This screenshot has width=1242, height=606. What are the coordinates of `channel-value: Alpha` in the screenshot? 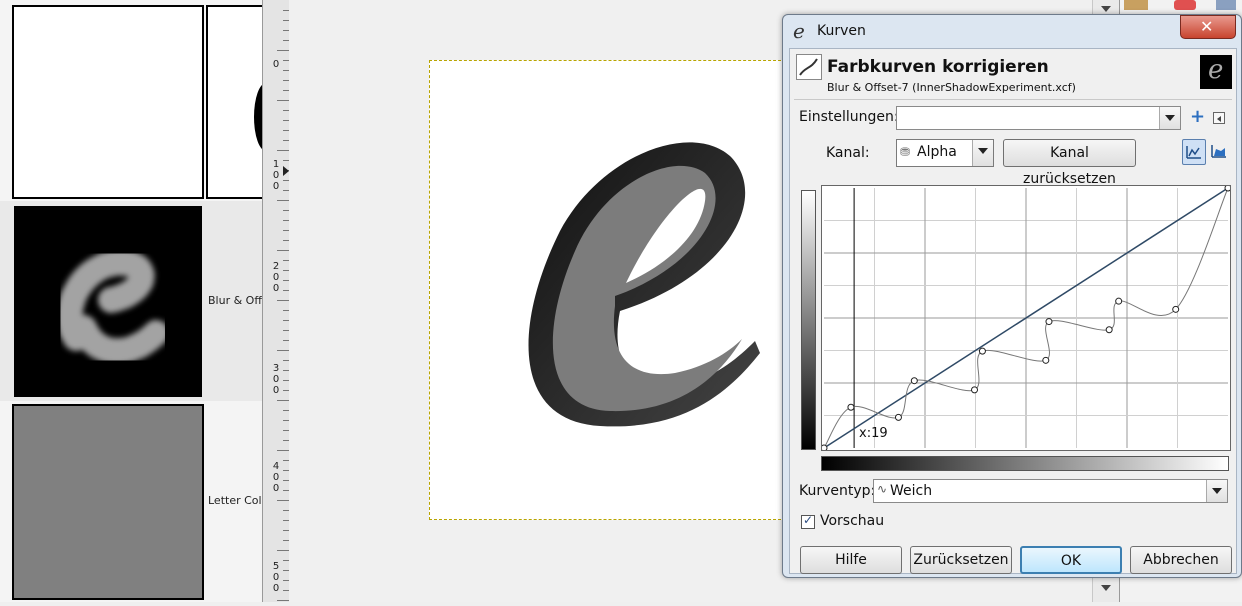 It's located at (937, 152).